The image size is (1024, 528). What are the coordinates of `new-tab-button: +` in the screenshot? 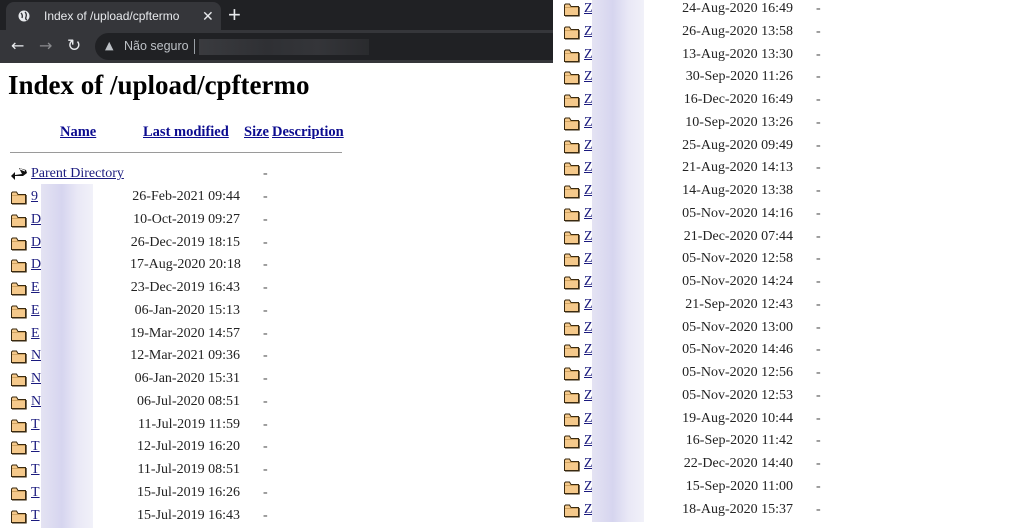 It's located at (234, 15).